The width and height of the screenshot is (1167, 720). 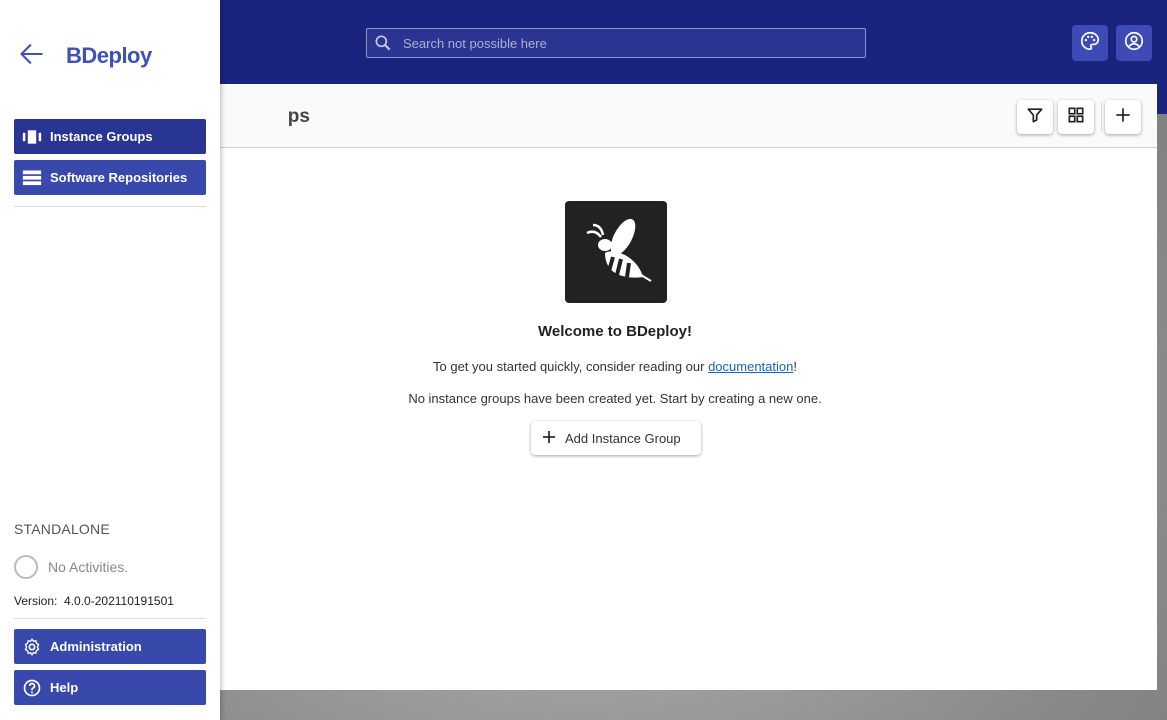 I want to click on app-title: BDeploy, so click(x=109, y=55).